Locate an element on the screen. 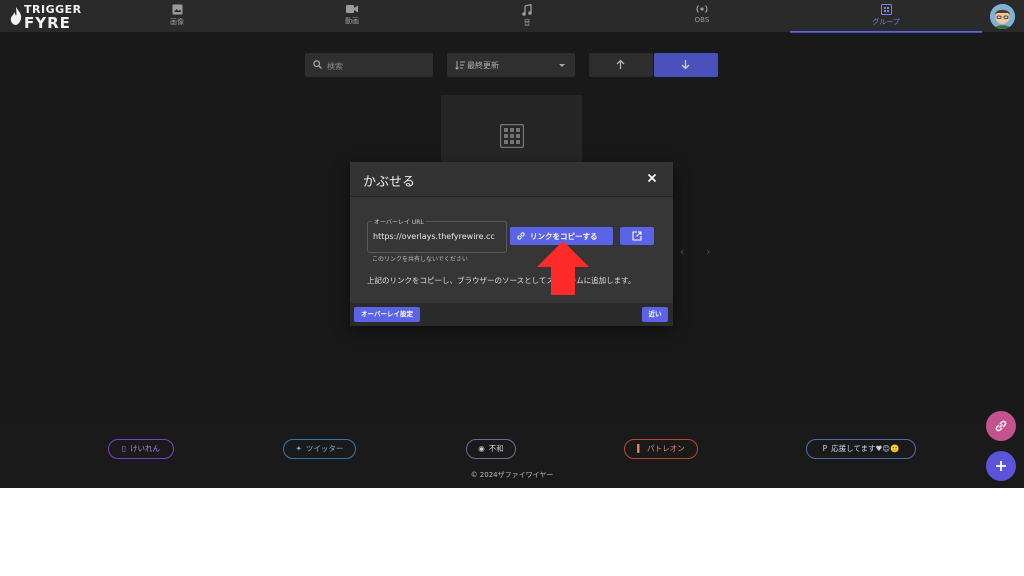 The height and width of the screenshot is (576, 1024). discord-link: ◉ 不和 is located at coordinates (491, 449).